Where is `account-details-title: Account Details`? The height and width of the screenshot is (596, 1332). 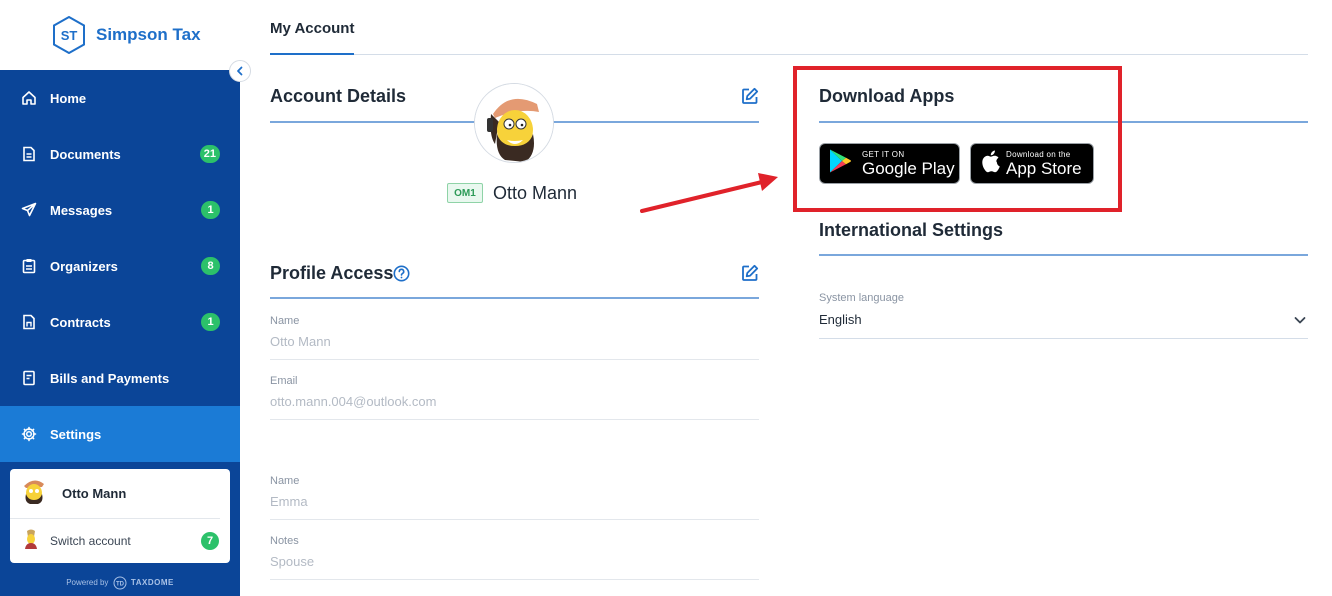
account-details-title: Account Details is located at coordinates (338, 96).